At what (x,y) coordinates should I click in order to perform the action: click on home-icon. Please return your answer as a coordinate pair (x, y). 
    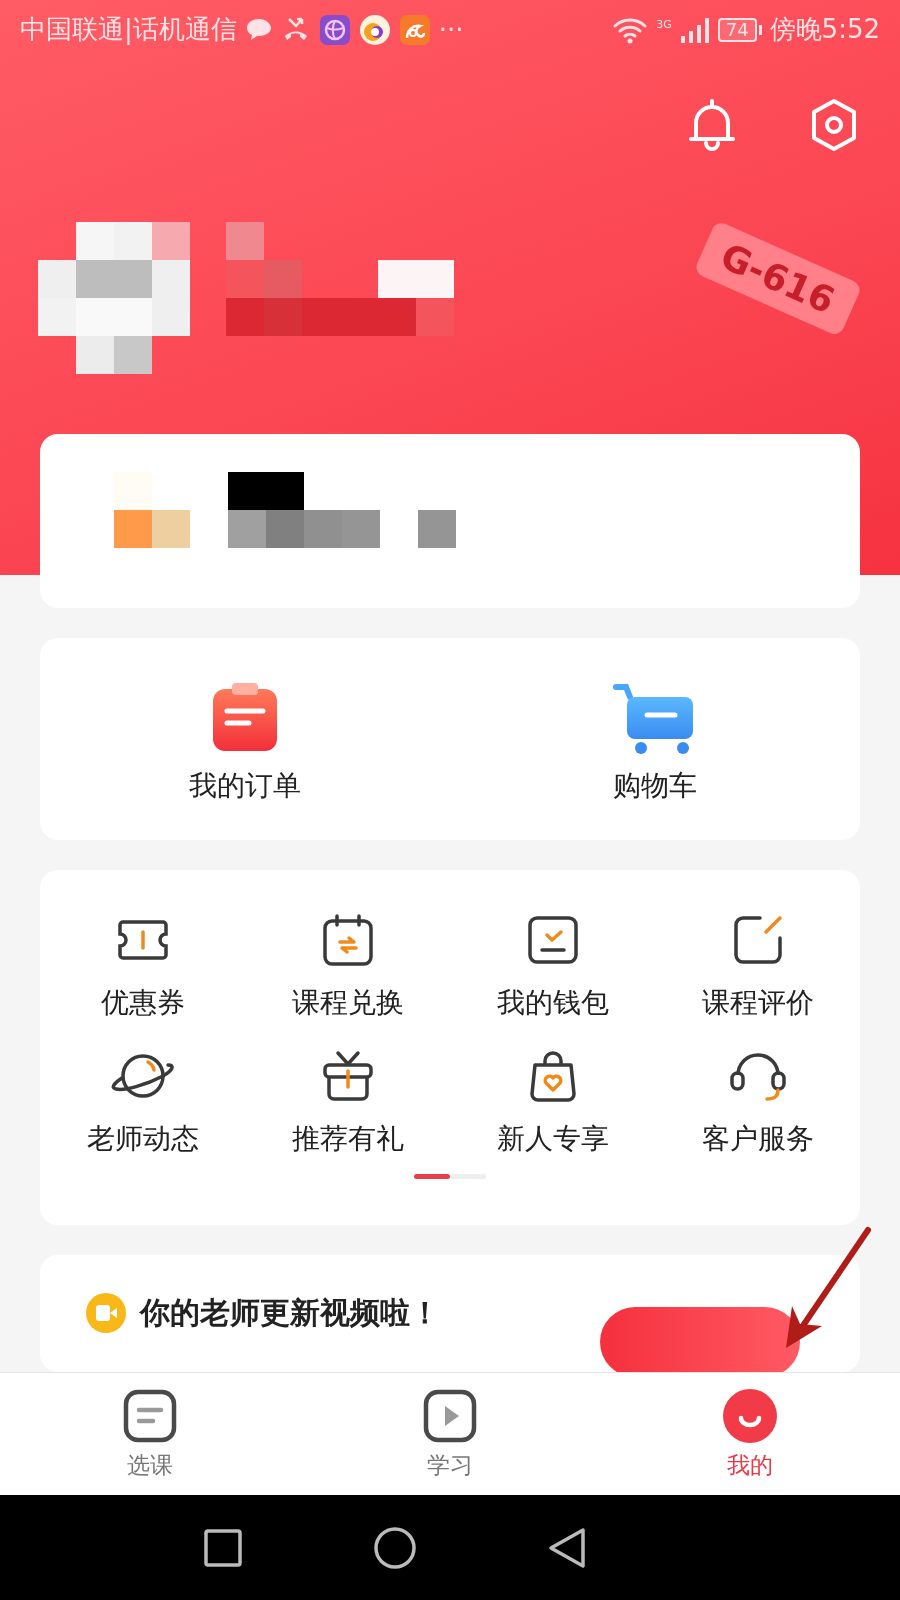
    Looking at the image, I should click on (395, 1547).